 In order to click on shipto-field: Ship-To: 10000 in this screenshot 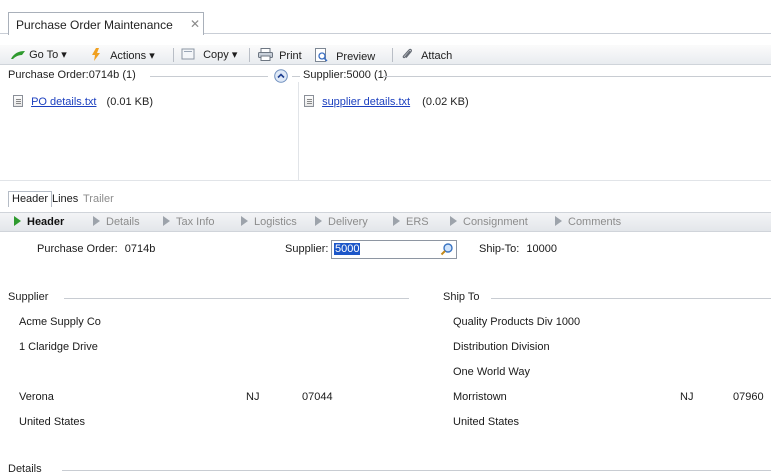, I will do `click(518, 249)`.